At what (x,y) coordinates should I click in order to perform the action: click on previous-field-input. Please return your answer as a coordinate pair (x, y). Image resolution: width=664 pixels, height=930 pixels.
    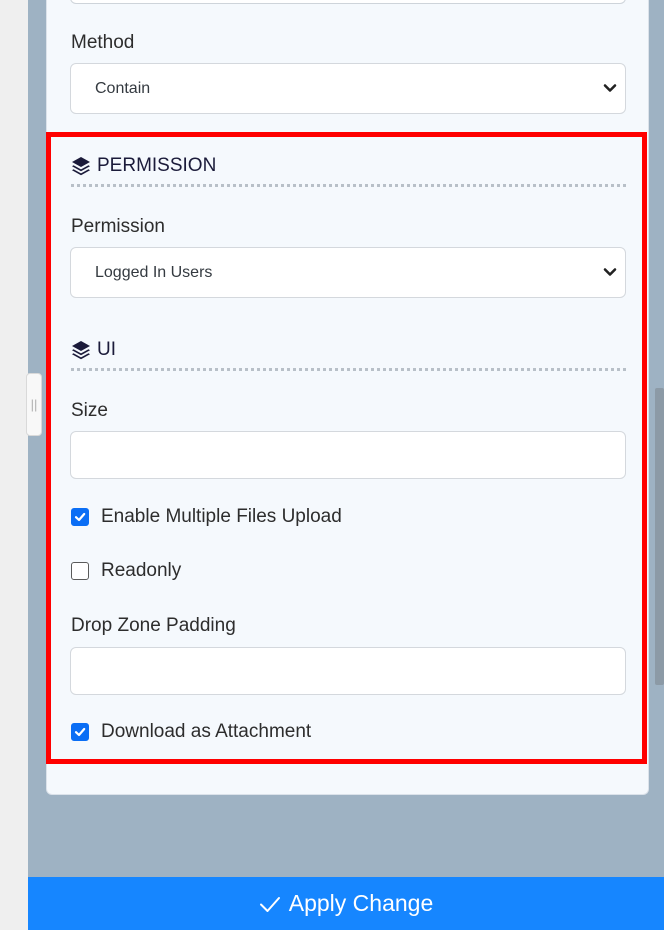
    Looking at the image, I should click on (348, 2).